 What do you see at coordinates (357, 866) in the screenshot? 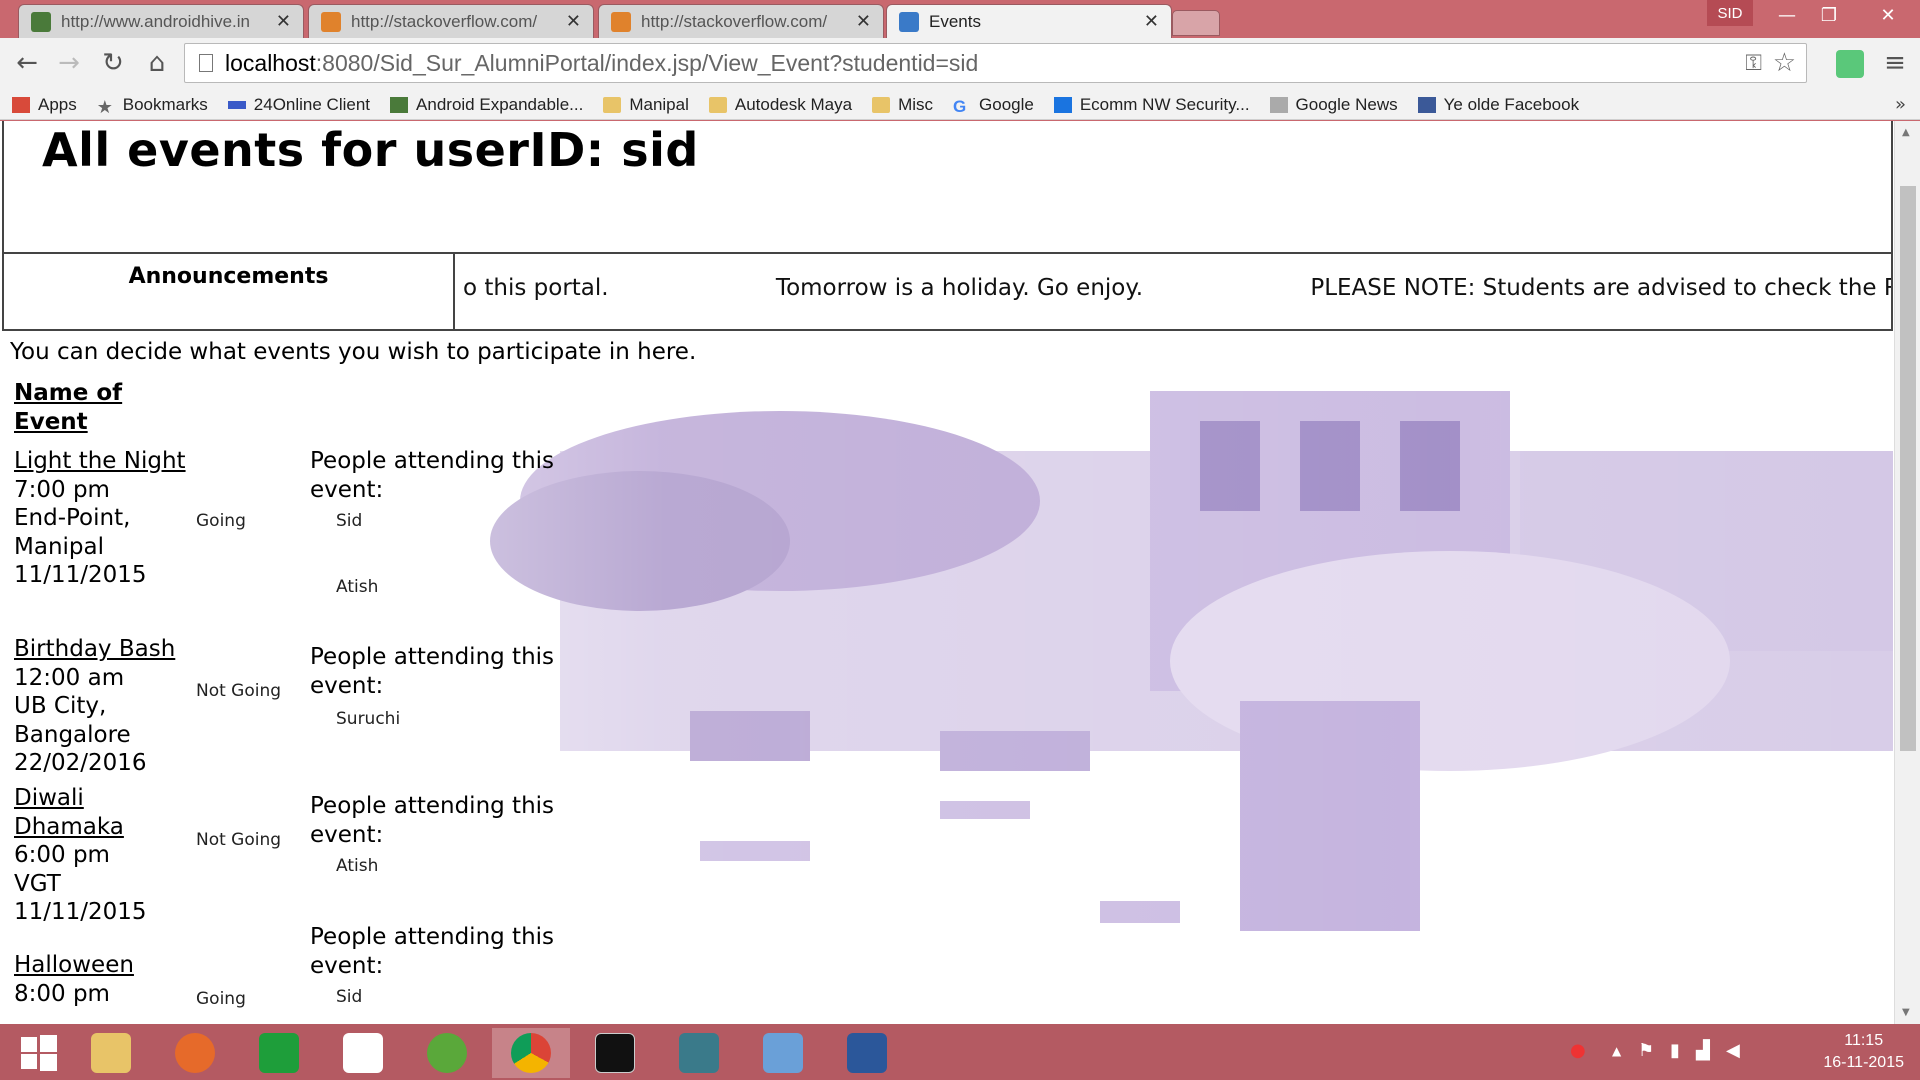
I see `attendee-name: Atish` at bounding box center [357, 866].